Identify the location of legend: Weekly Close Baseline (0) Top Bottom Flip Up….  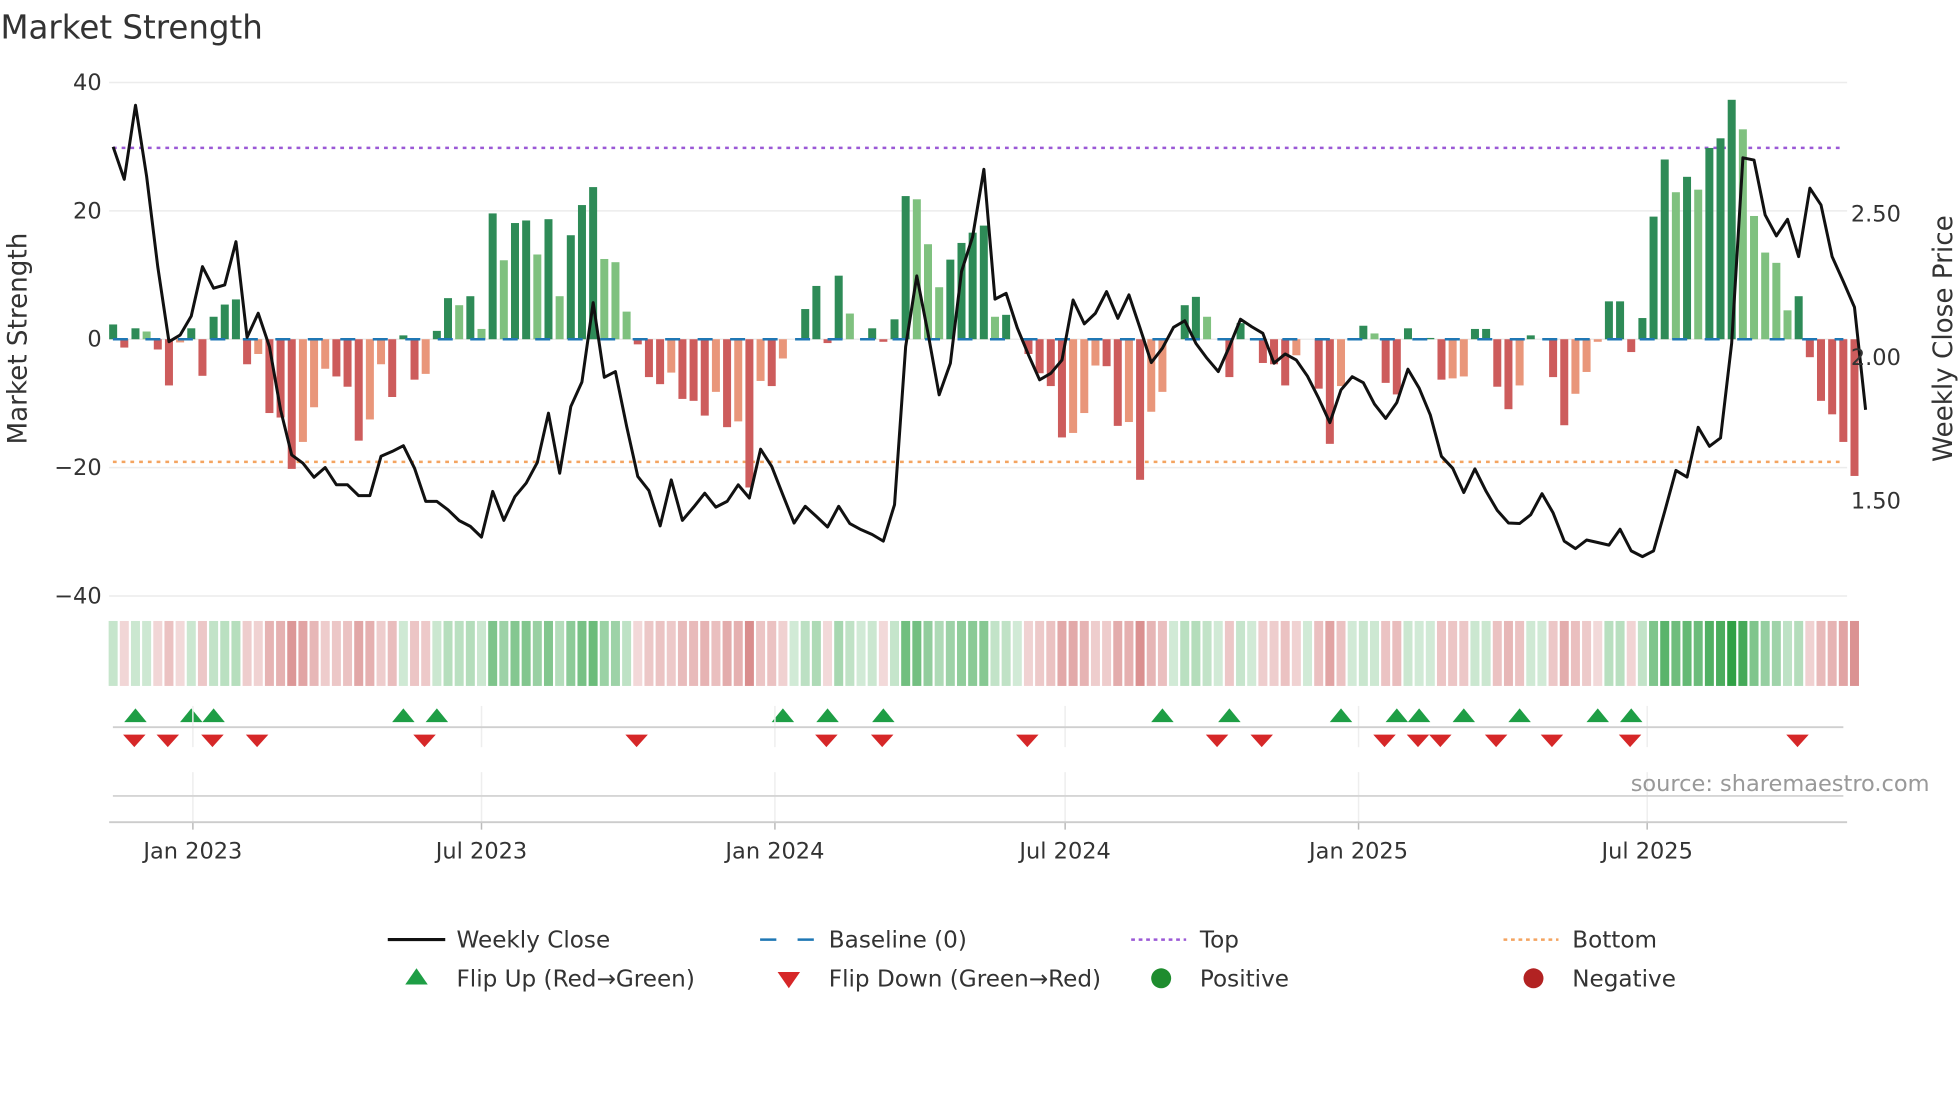
(1031, 960).